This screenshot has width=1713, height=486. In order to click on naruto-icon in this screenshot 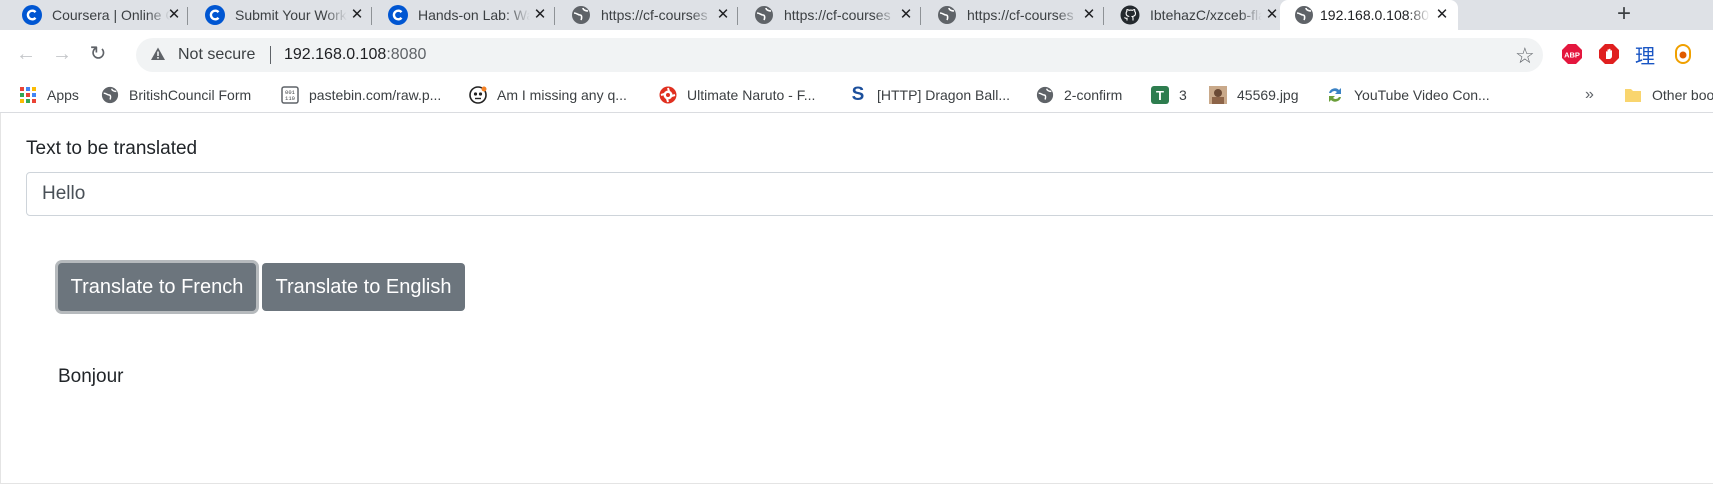, I will do `click(668, 95)`.